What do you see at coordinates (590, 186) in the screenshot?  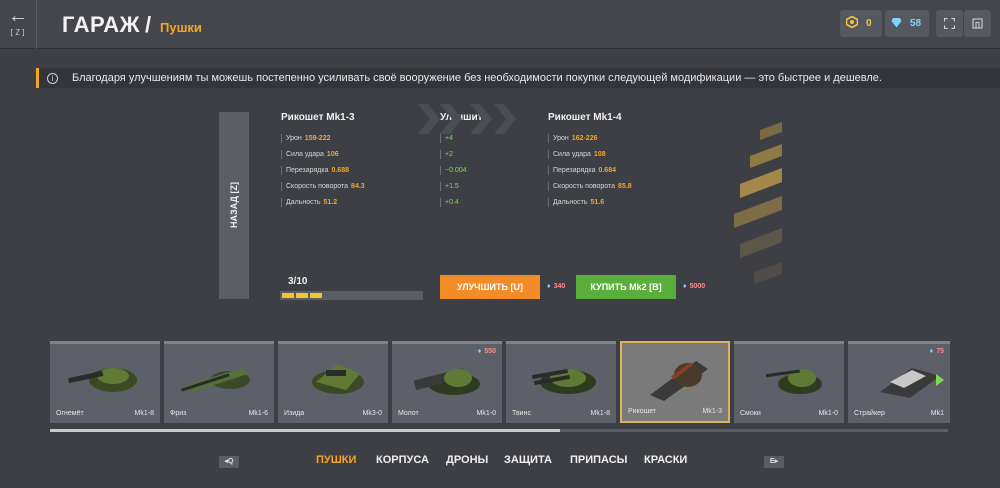 I see `next-stat-rotation: Скорость поворота 85.8` at bounding box center [590, 186].